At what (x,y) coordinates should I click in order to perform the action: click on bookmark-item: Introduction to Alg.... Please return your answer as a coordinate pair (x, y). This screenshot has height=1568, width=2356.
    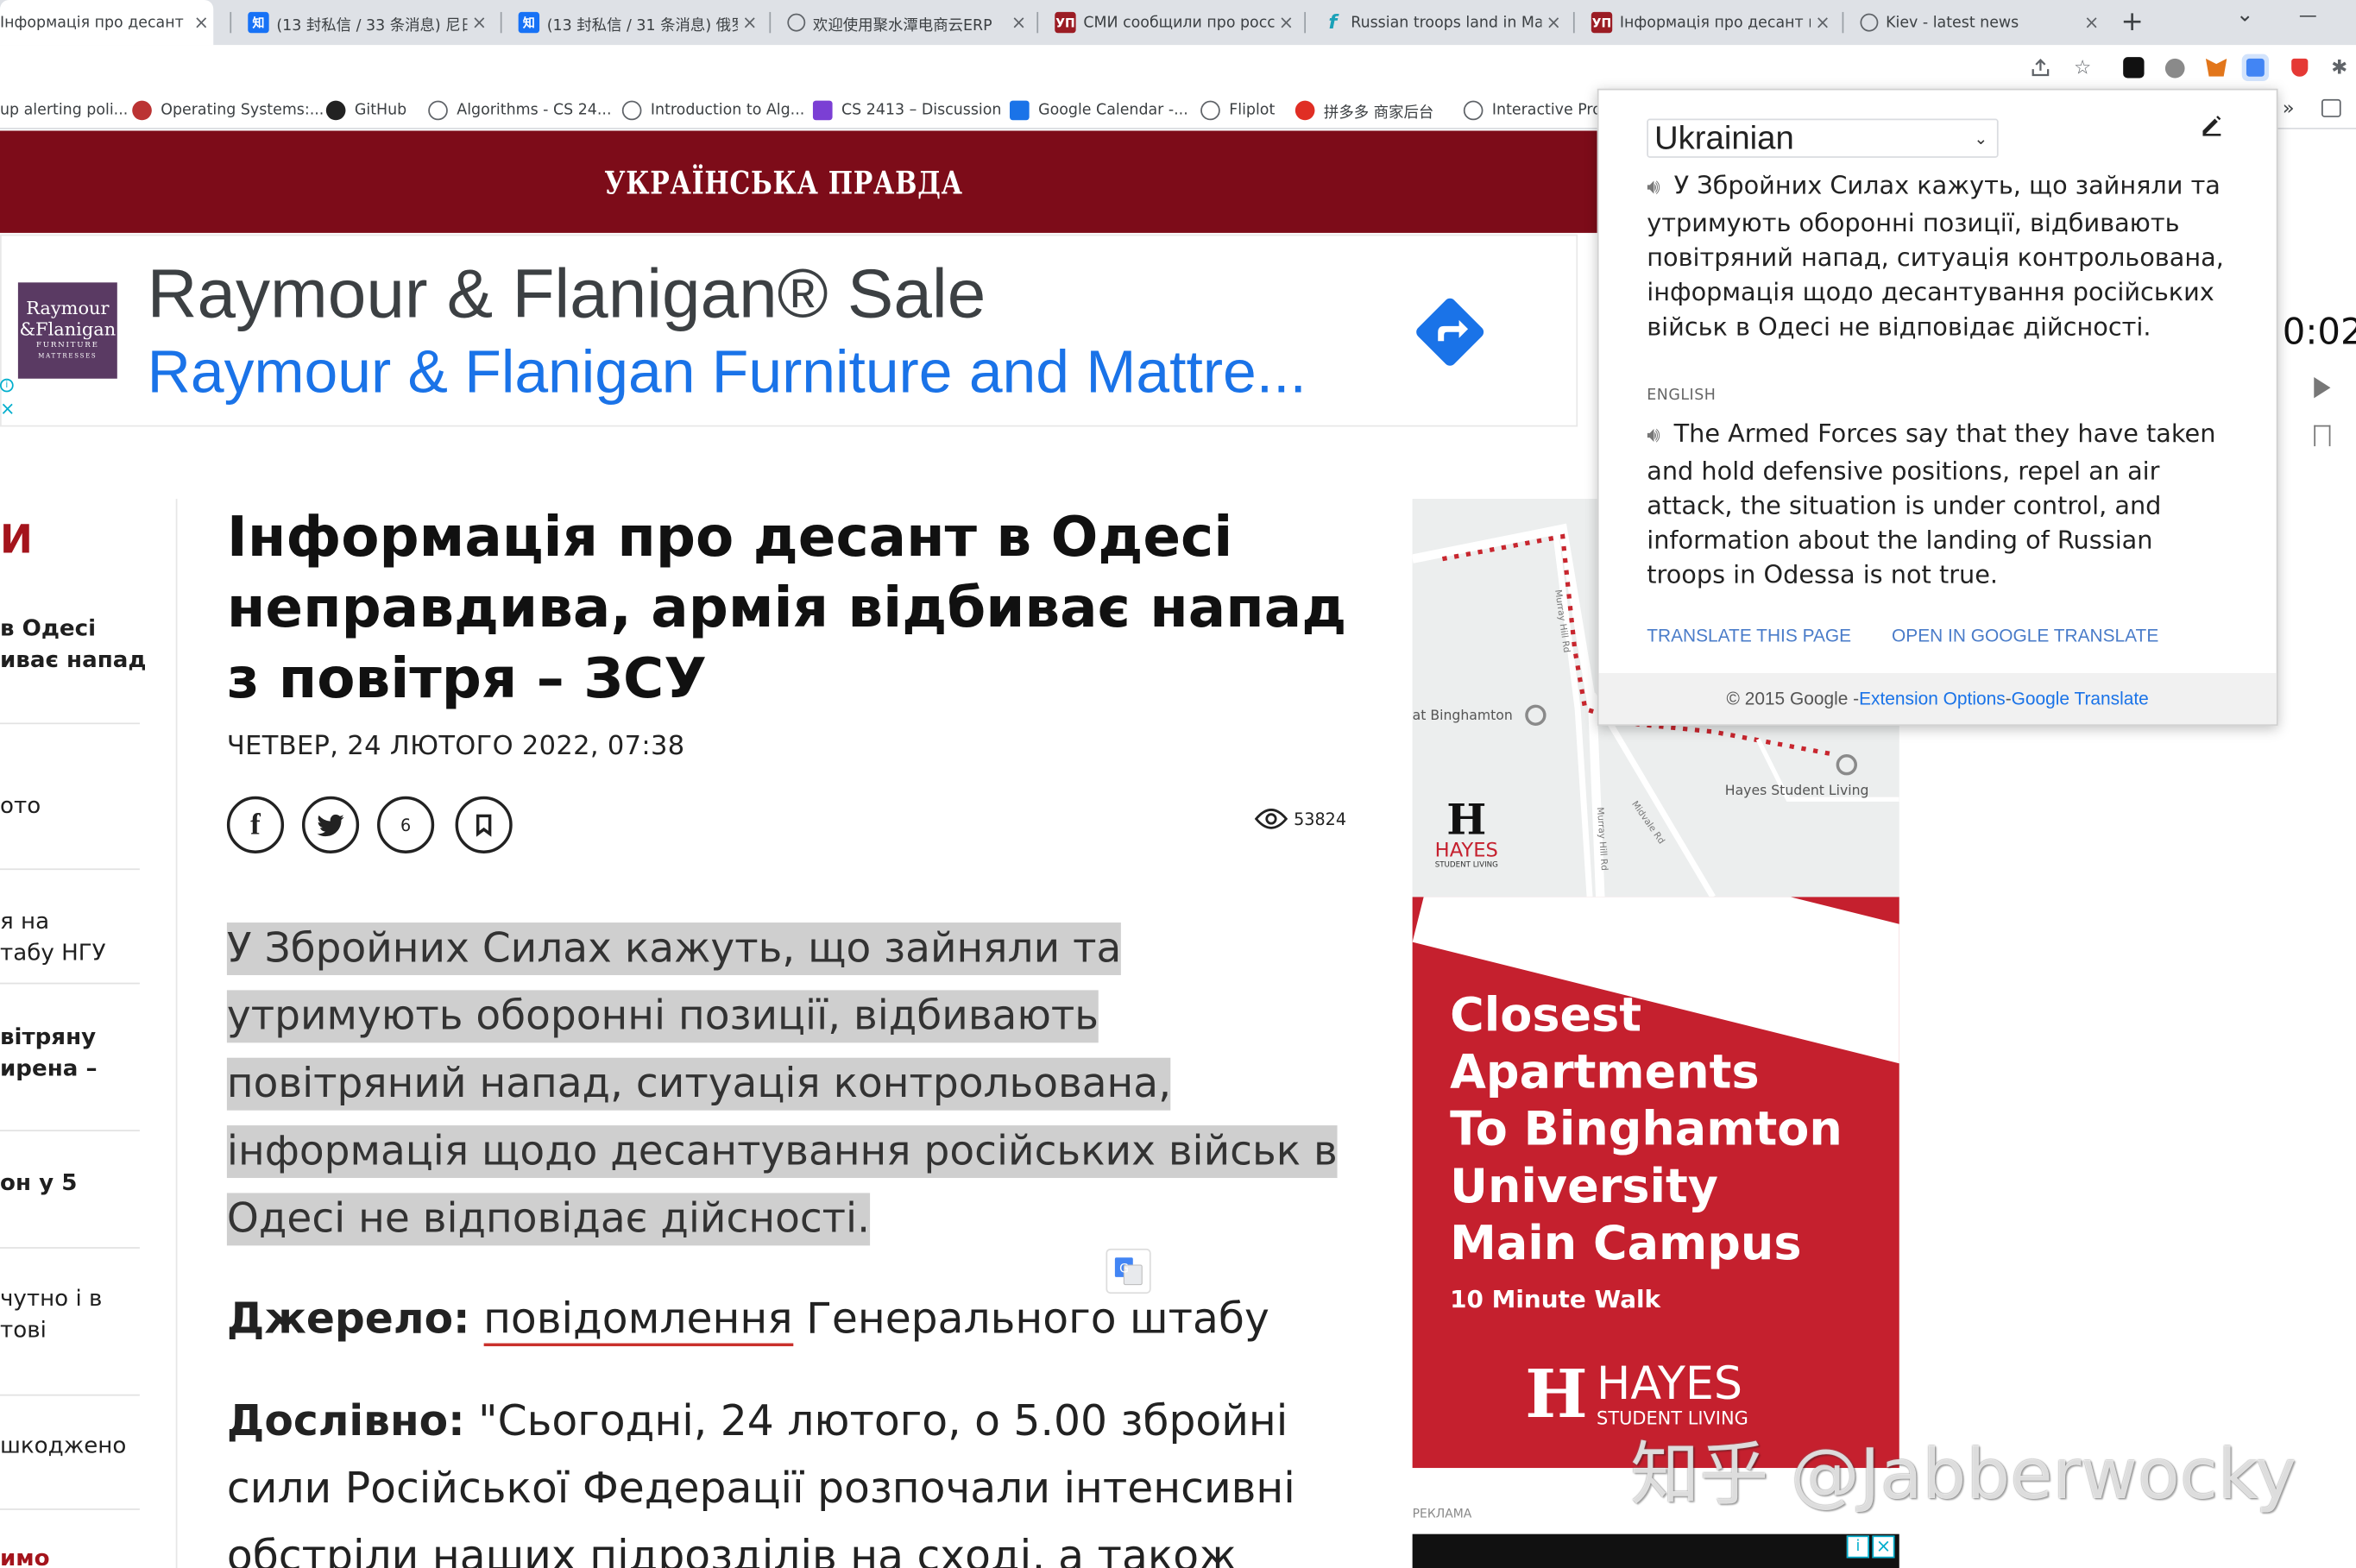
    Looking at the image, I should click on (712, 109).